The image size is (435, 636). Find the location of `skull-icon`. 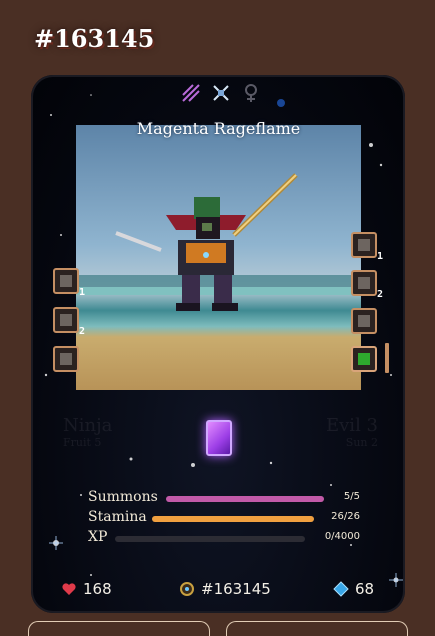

skull-icon is located at coordinates (364, 321).